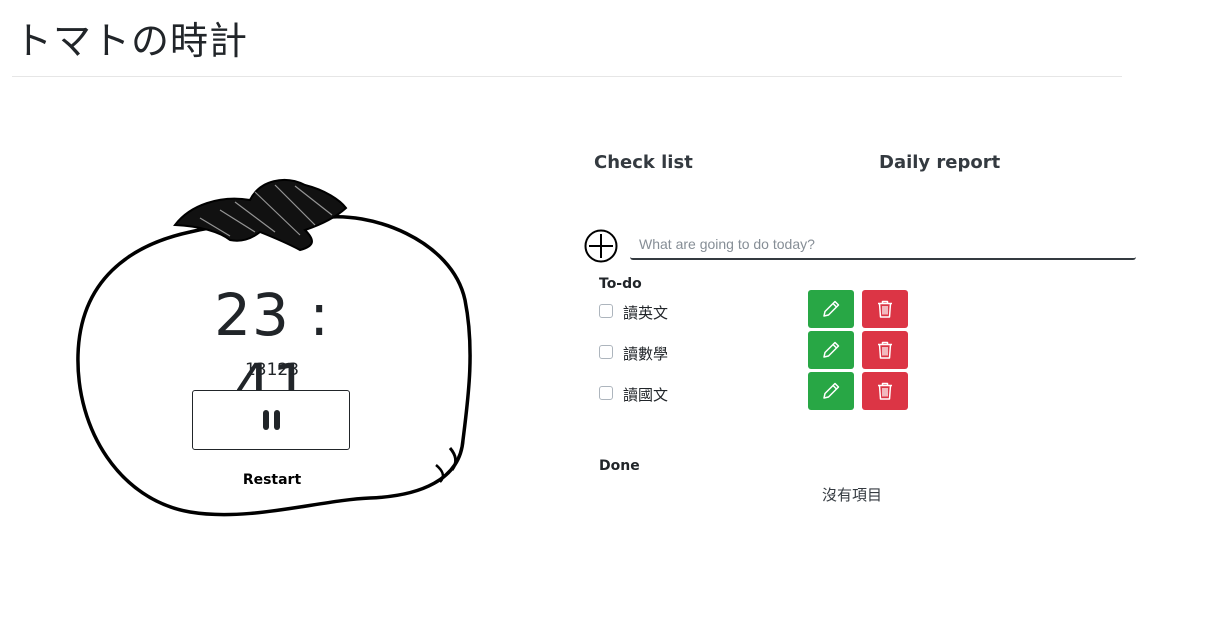 Image resolution: width=1211 pixels, height=640 pixels. Describe the element at coordinates (646, 354) in the screenshot. I see `todo-item-text: 讀數學` at that location.